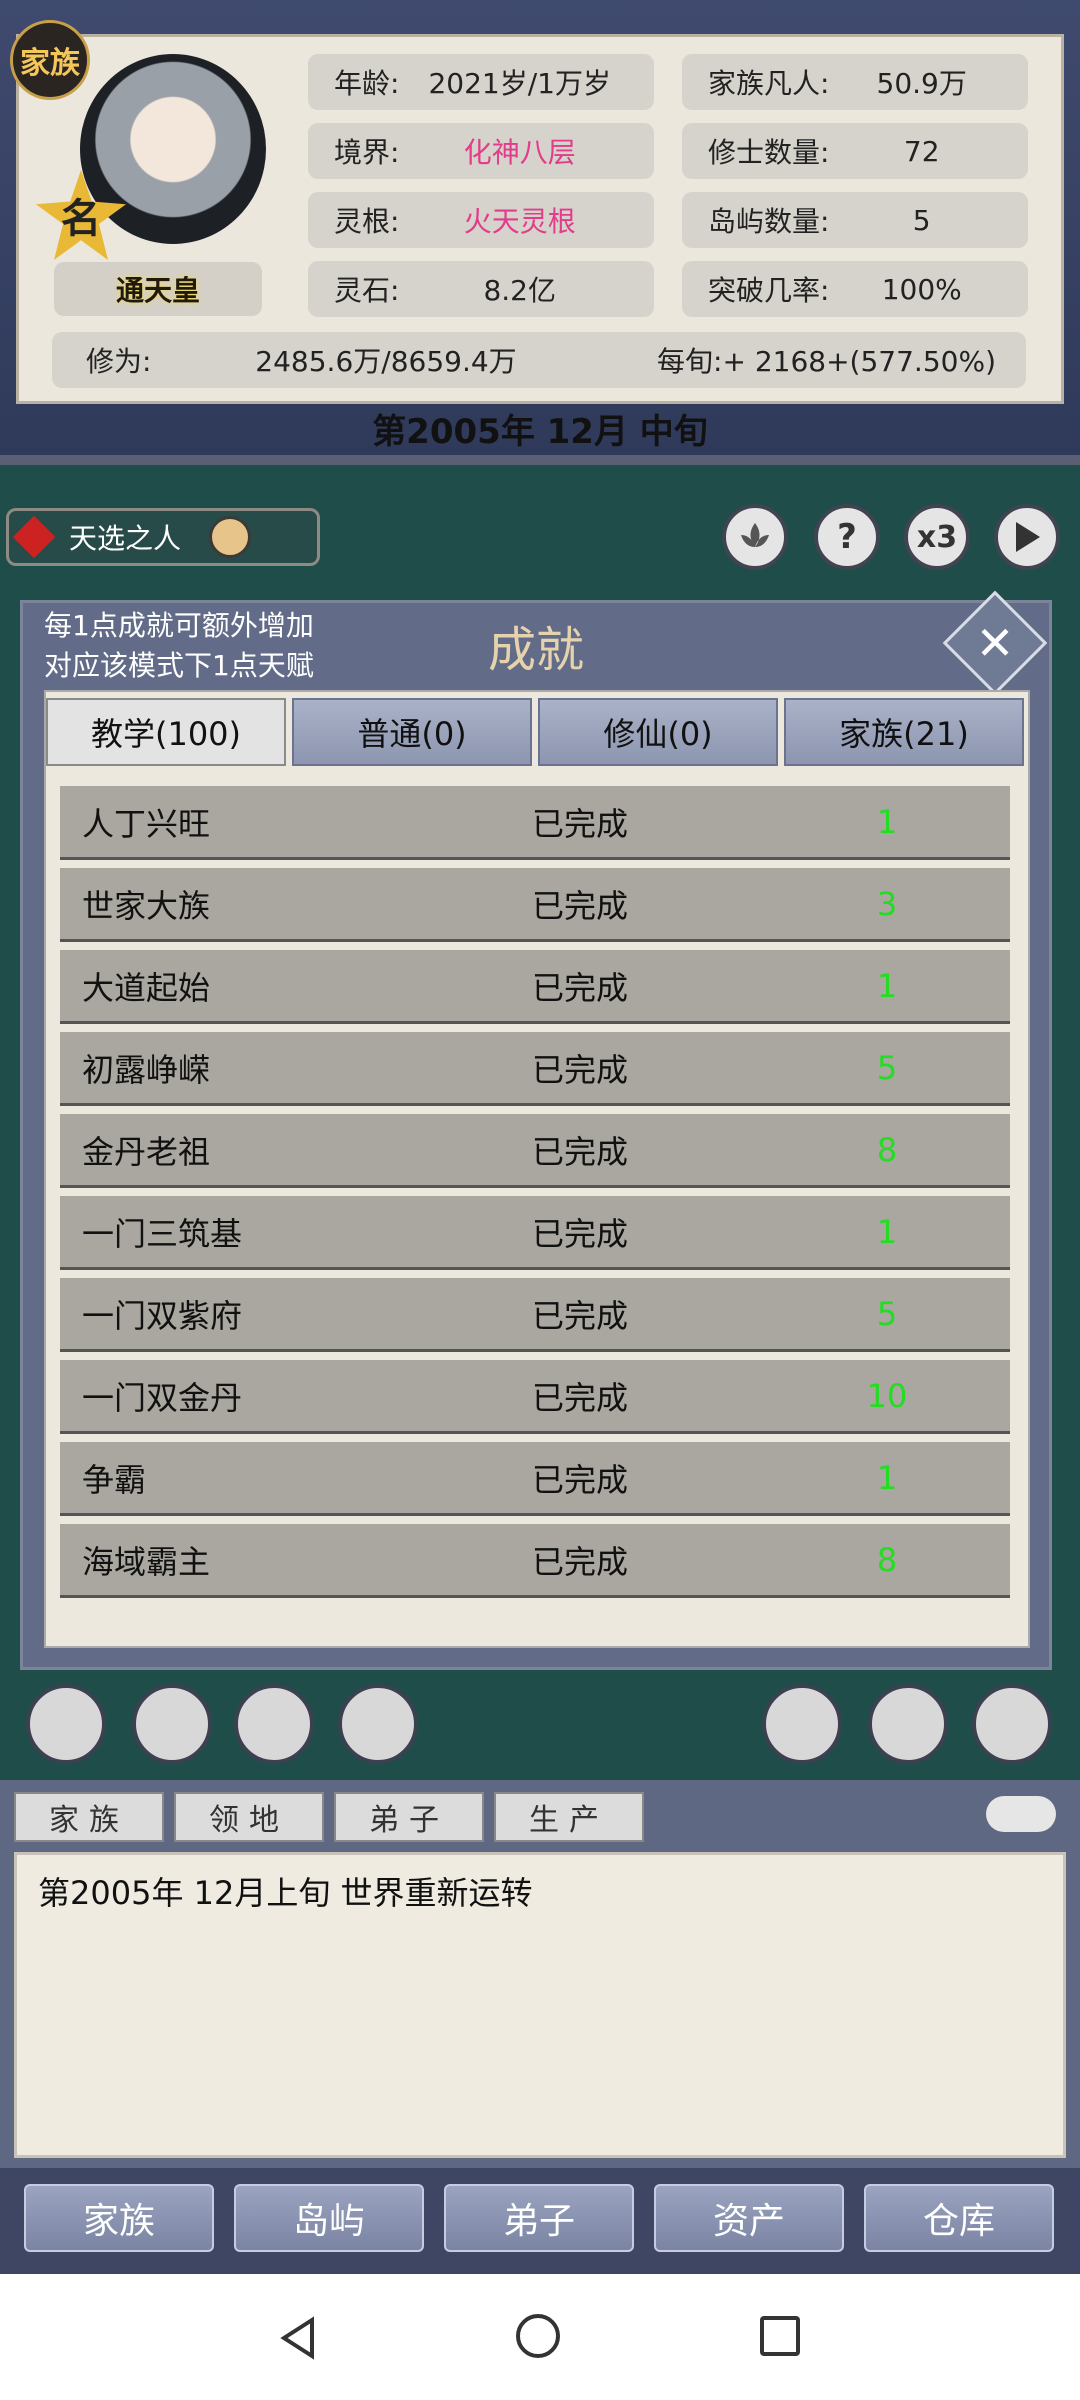 This screenshot has width=1080, height=2400. Describe the element at coordinates (995, 643) in the screenshot. I see `close-icon: ✕` at that location.